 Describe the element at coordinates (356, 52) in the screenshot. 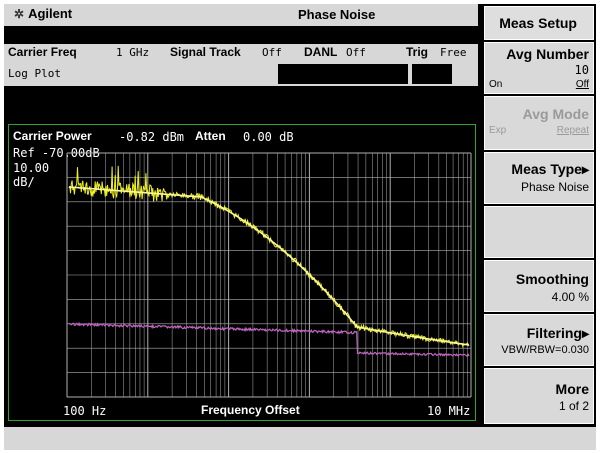

I see `danl-value: Off` at that location.